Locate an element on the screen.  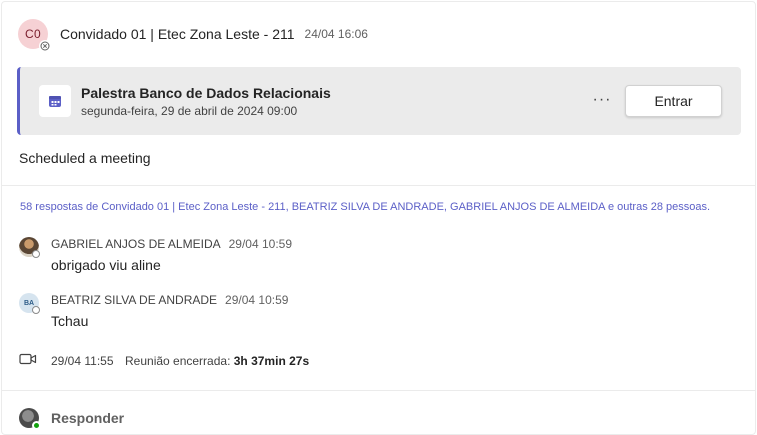
meeting-date: segunda-feira, 29 de abril de 2024 09:00 is located at coordinates (189, 111).